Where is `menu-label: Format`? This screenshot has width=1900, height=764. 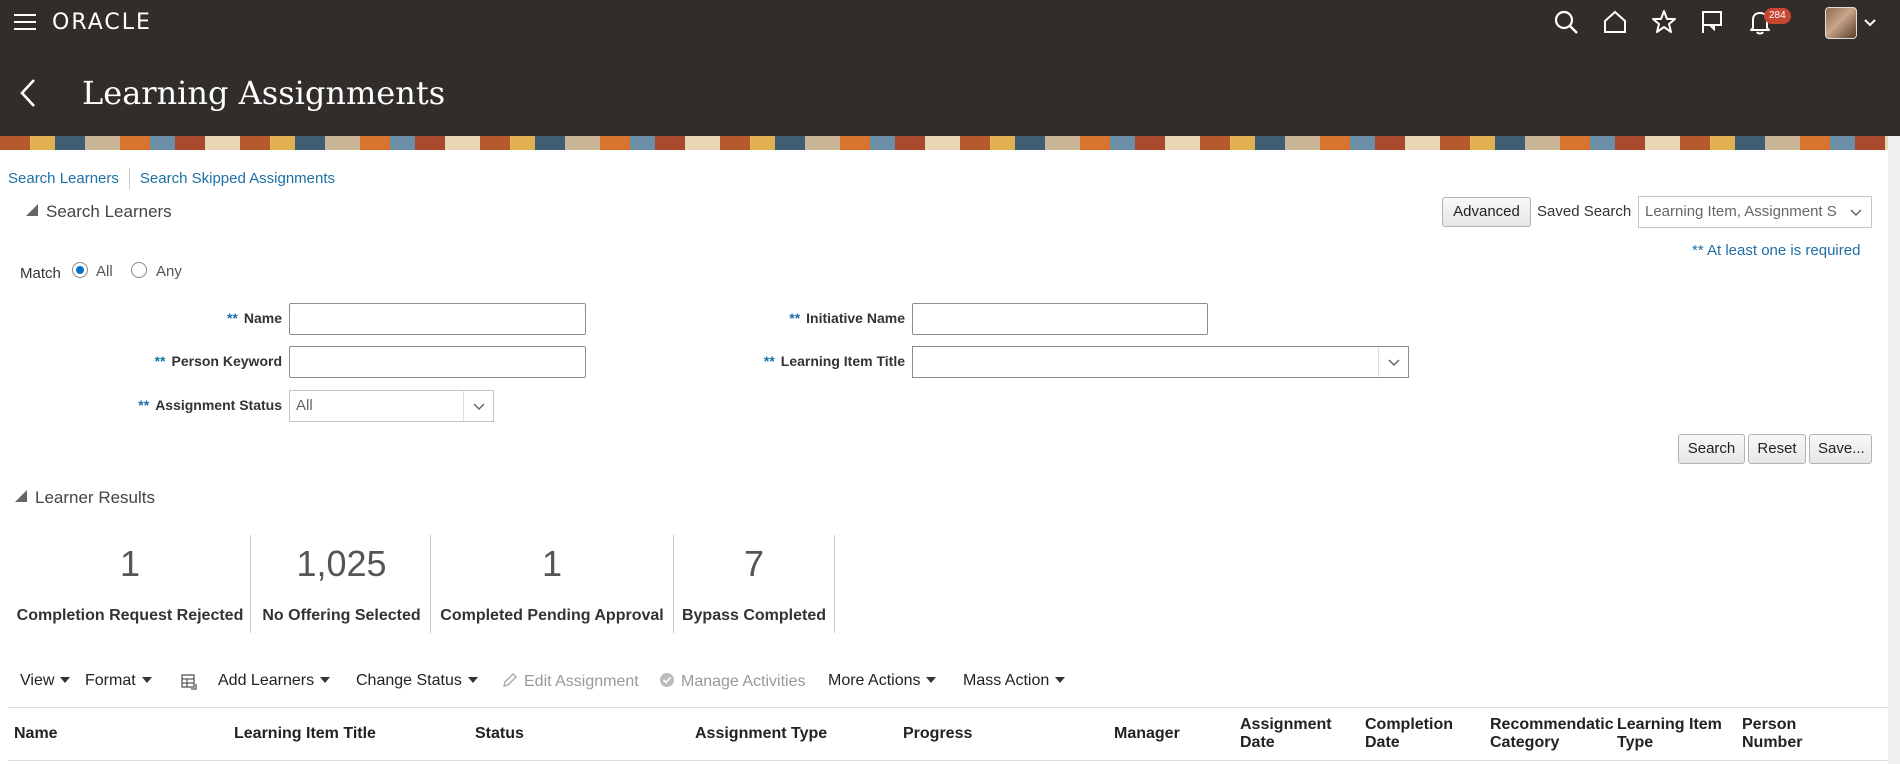 menu-label: Format is located at coordinates (110, 680).